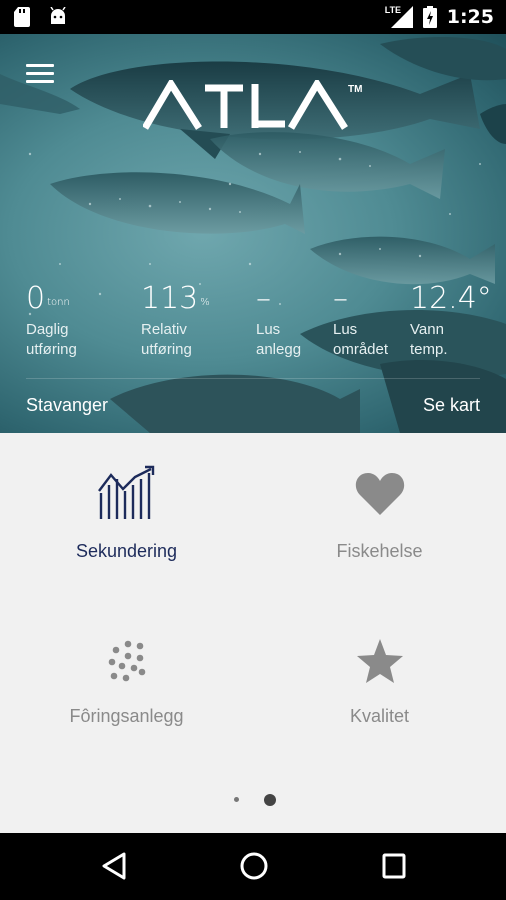  What do you see at coordinates (170, 298) in the screenshot?
I see `stat-value: 113` at bounding box center [170, 298].